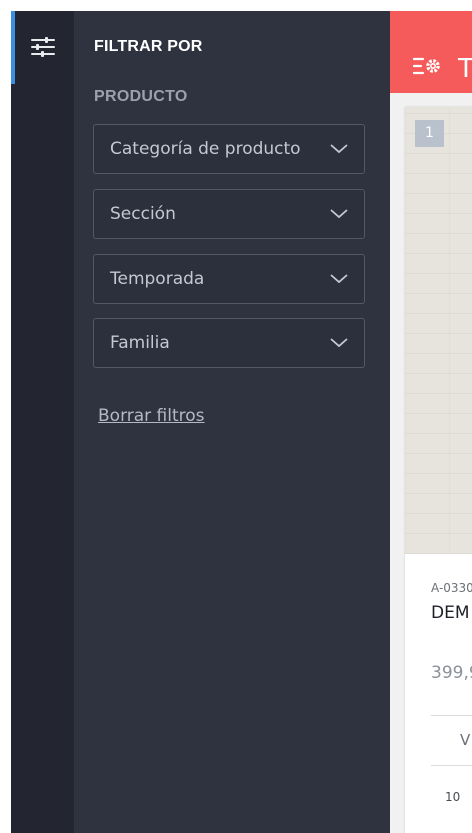 This screenshot has height=833, width=472. Describe the element at coordinates (143, 214) in the screenshot. I see `section-select-label: Sección` at that location.